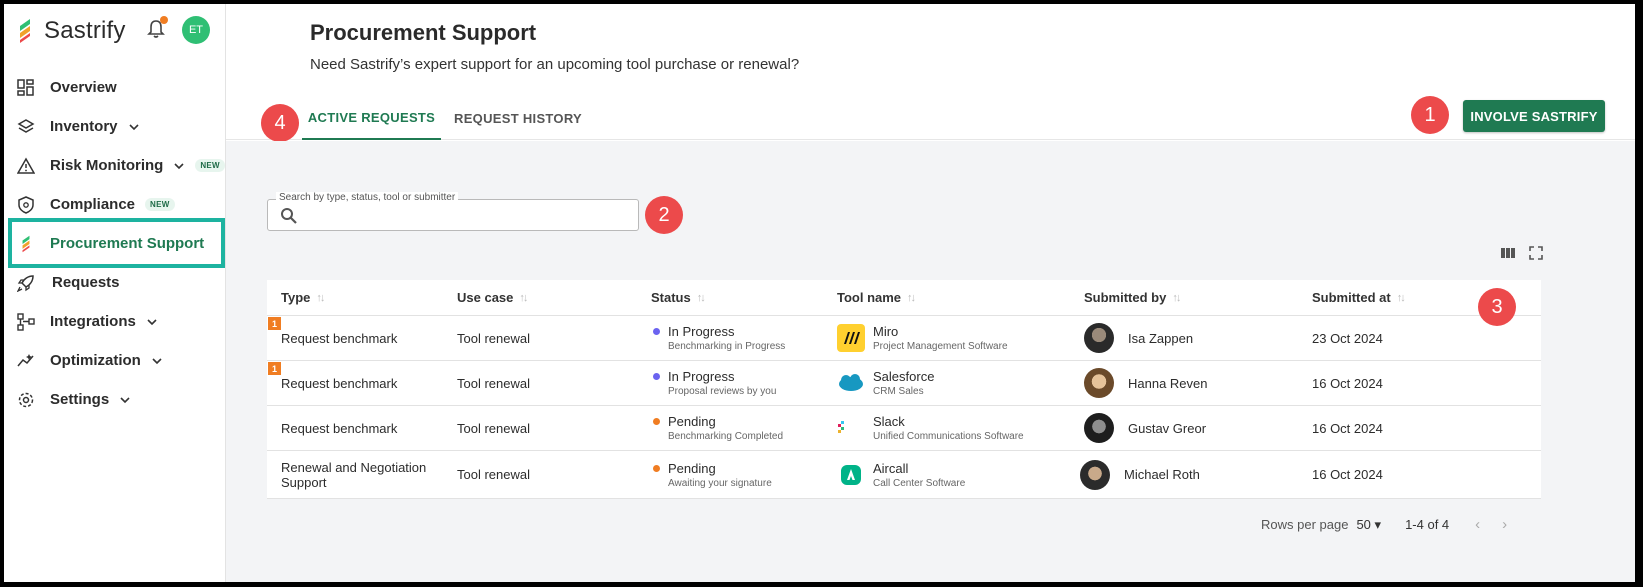  What do you see at coordinates (274, 368) in the screenshot?
I see `unread-count-badge: 1` at bounding box center [274, 368].